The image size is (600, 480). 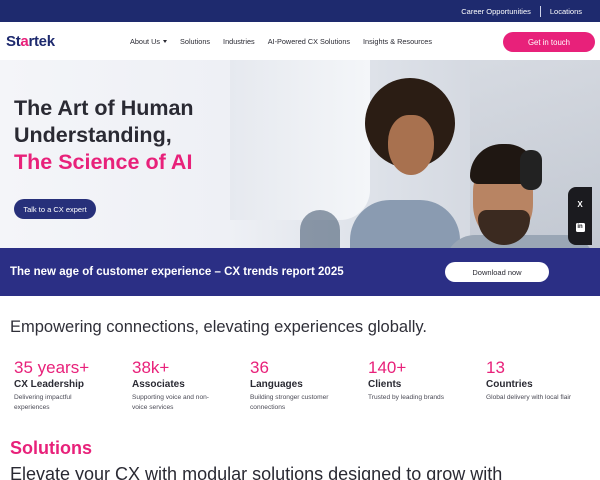 What do you see at coordinates (49, 384) in the screenshot?
I see `stat-label: CX Leadership` at bounding box center [49, 384].